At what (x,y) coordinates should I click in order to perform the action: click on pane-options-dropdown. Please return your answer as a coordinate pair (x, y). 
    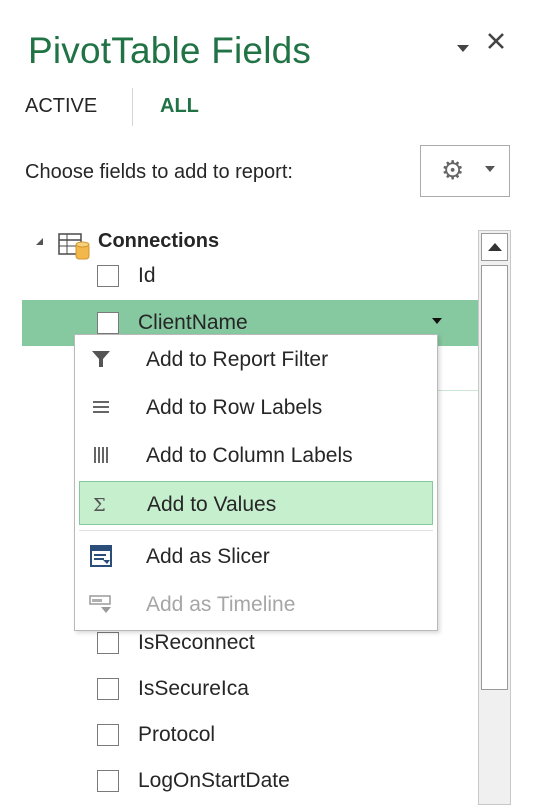
    Looking at the image, I should click on (463, 47).